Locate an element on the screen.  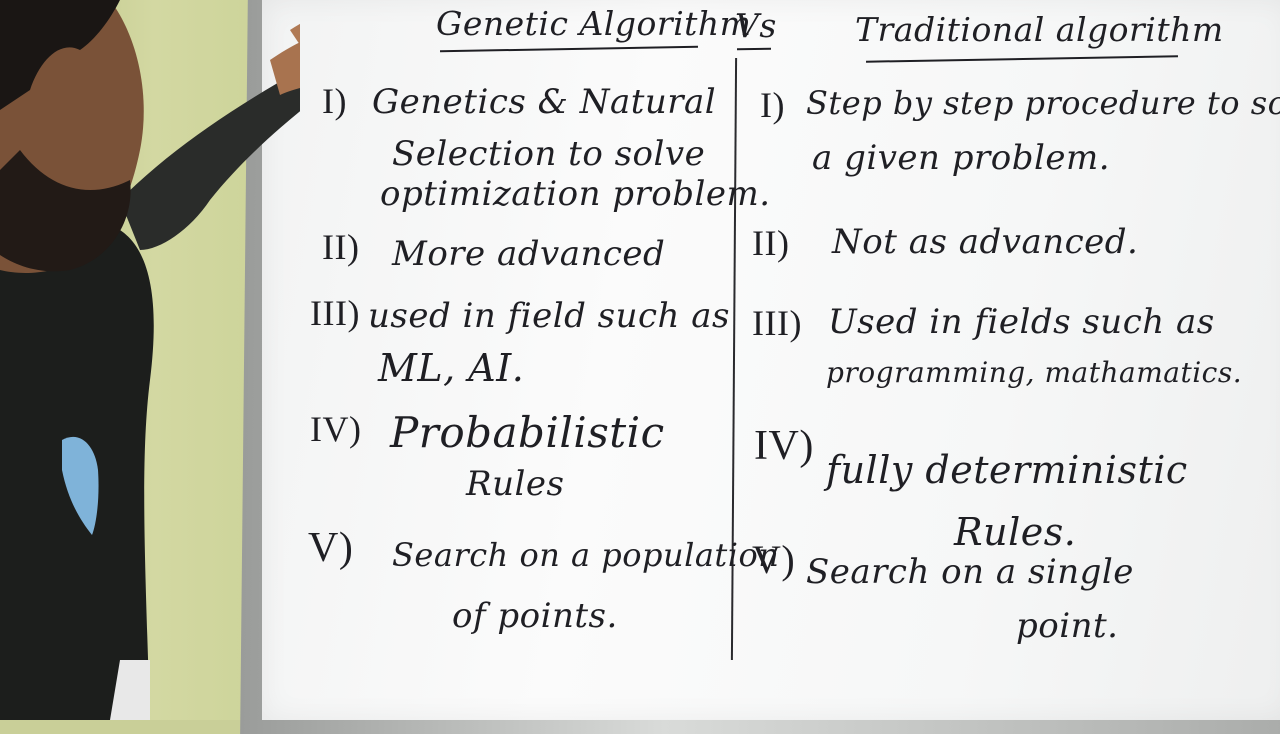
right-item-2-line-1: Not as advanced. is located at coordinates (985, 242).